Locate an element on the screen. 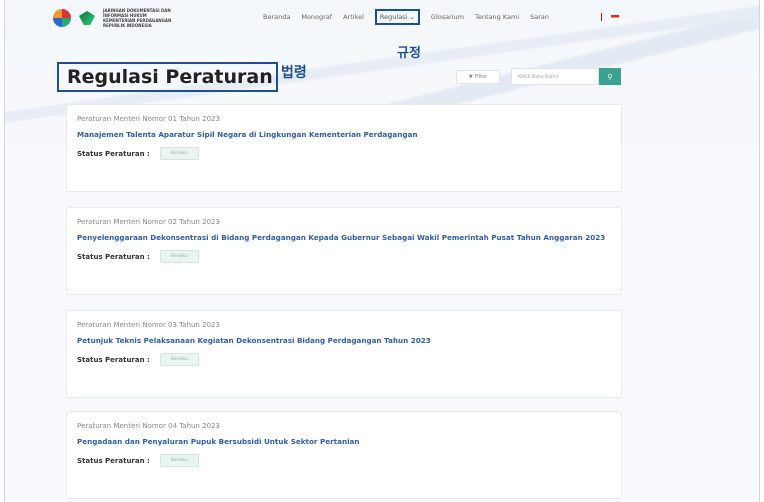  nav-monograf: Monograf is located at coordinates (316, 19).